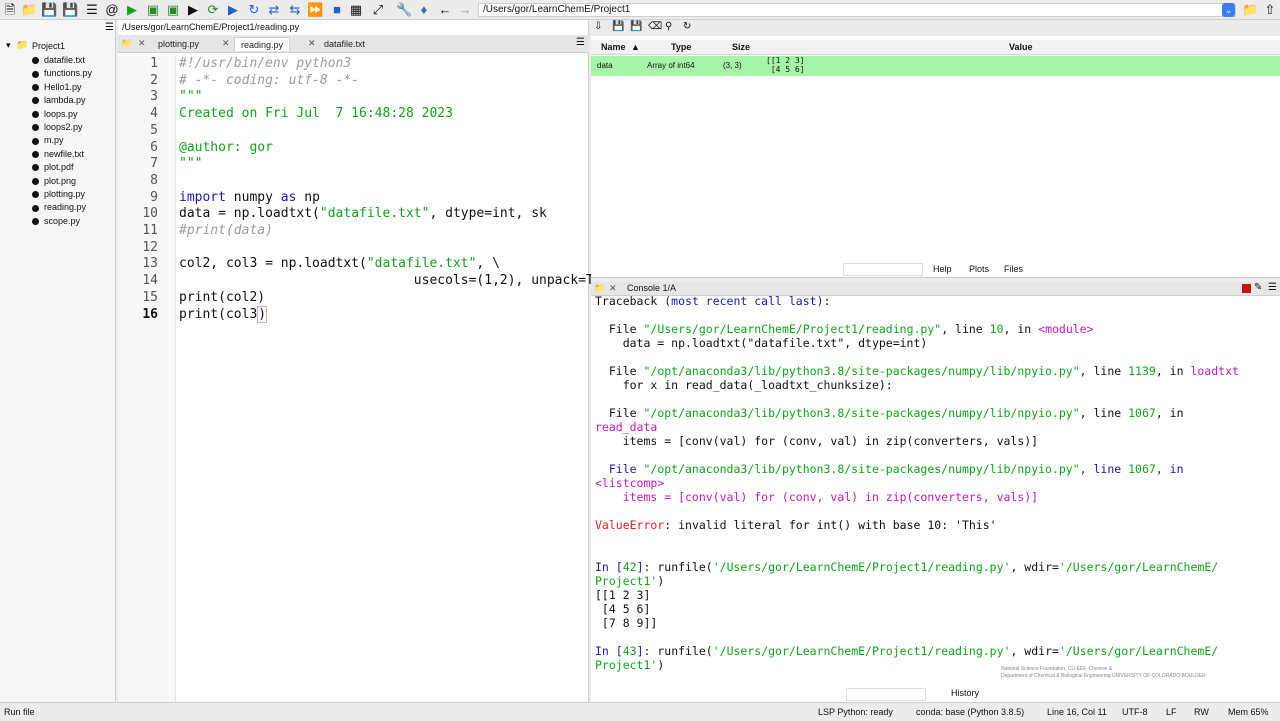  Describe the element at coordinates (855, 712) in the screenshot. I see `lsp-status: LSP Python: ready` at that location.